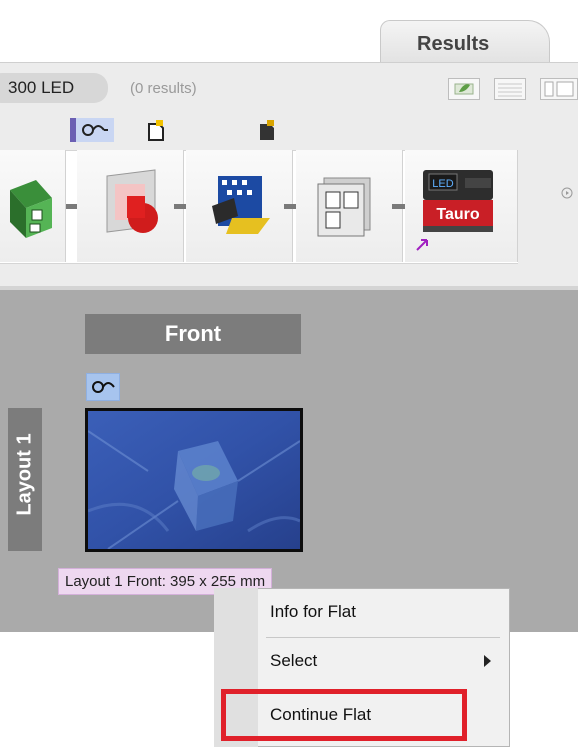 This screenshot has height=747, width=578. What do you see at coordinates (487, 661) in the screenshot?
I see `submenu-arrow-icon` at bounding box center [487, 661].